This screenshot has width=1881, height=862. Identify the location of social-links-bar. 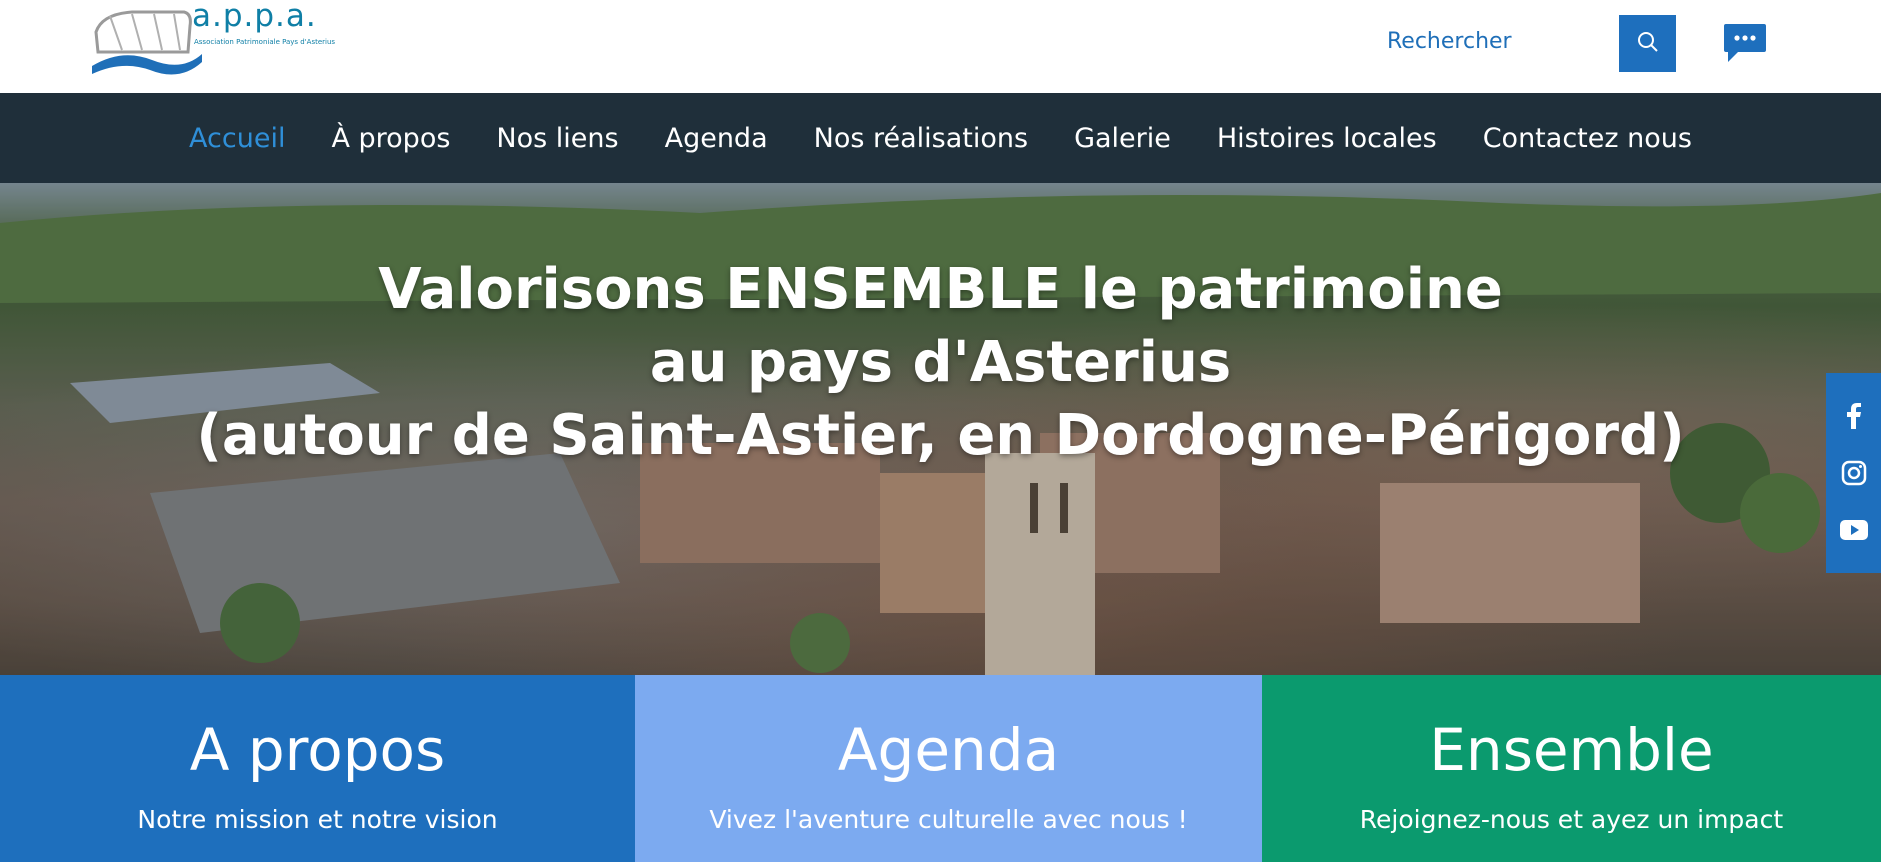
(1853, 473).